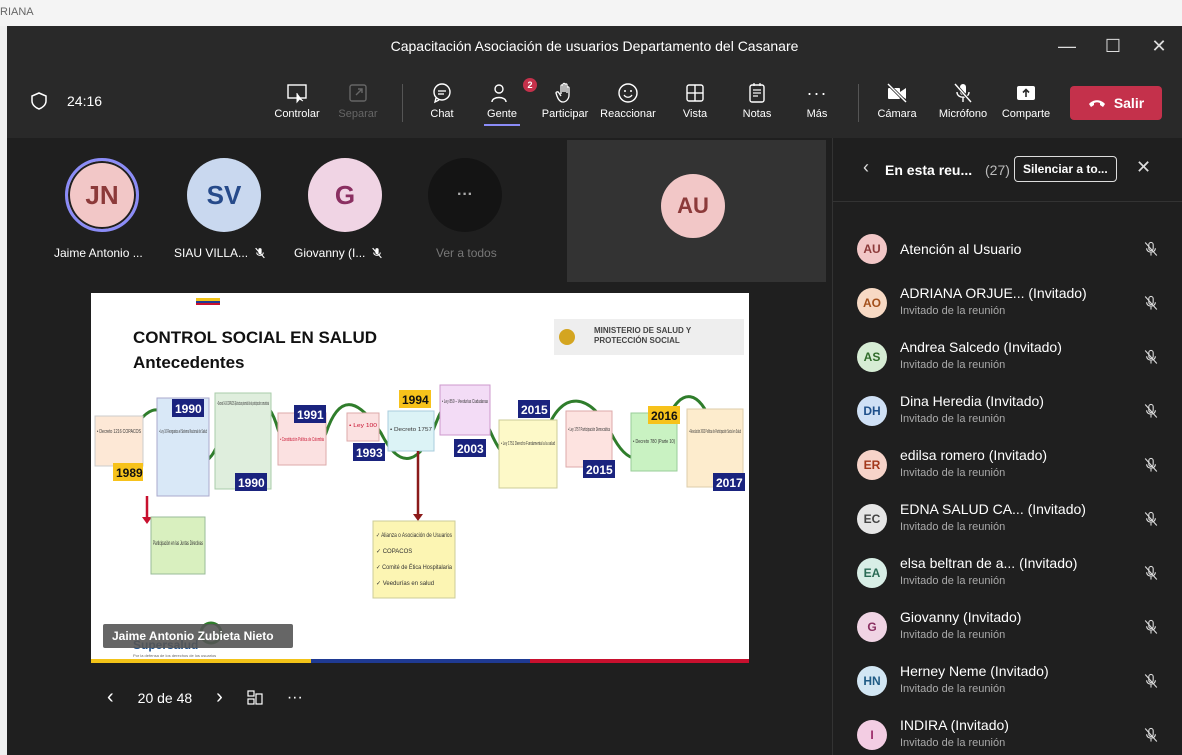  Describe the element at coordinates (972, 401) in the screenshot. I see `participant-name: Dina Heredia (Invitado)` at that location.